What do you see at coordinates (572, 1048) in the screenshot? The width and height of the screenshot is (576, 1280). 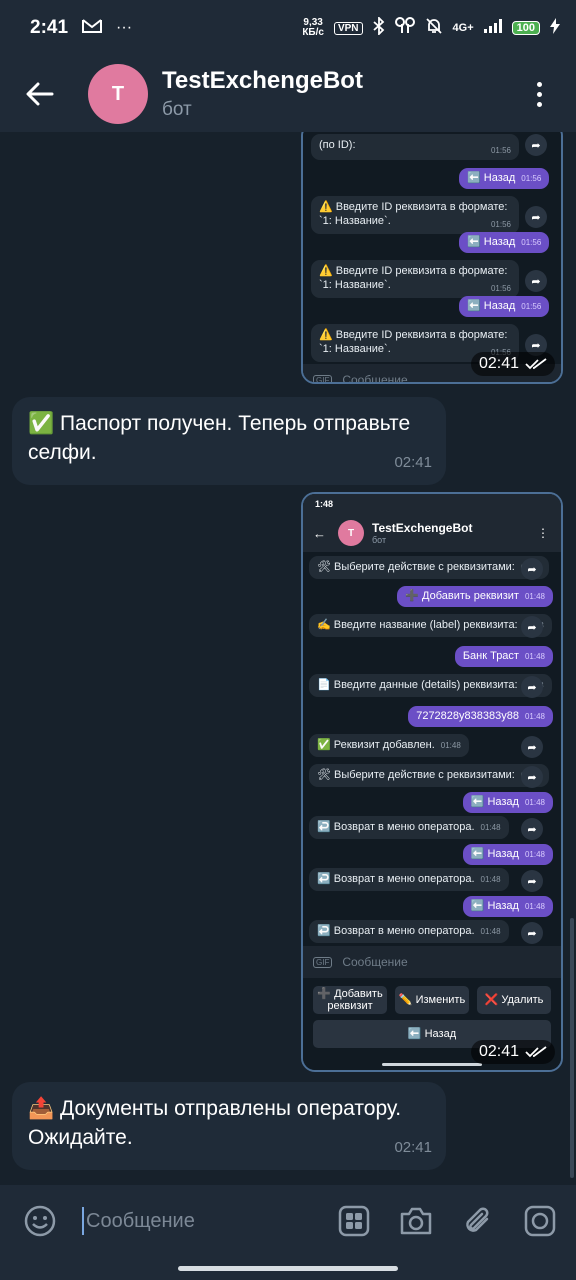 I see `scrollbar` at bounding box center [572, 1048].